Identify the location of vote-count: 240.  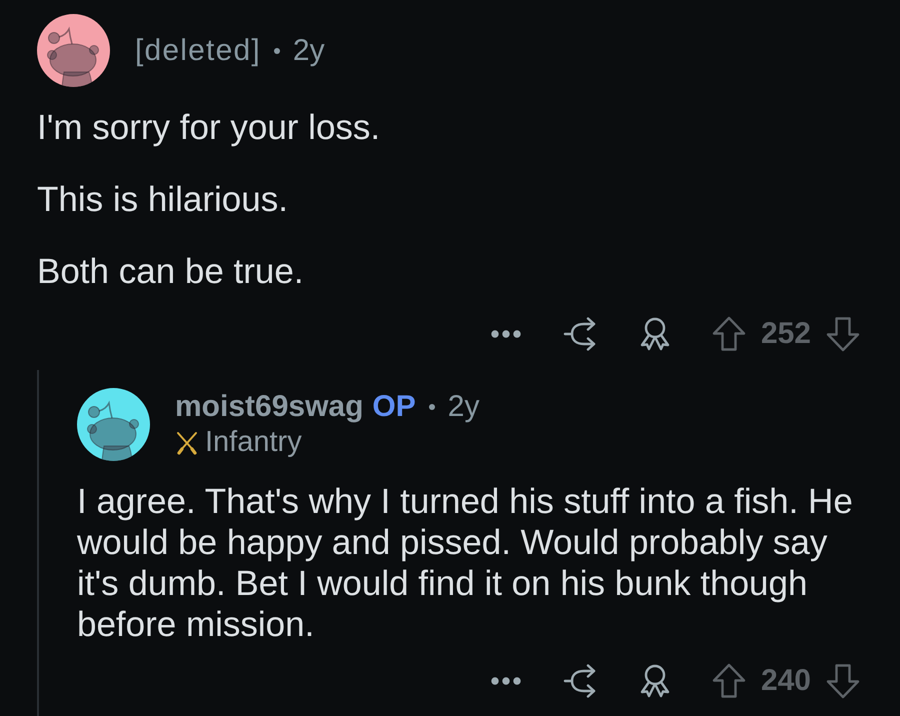
(785, 681).